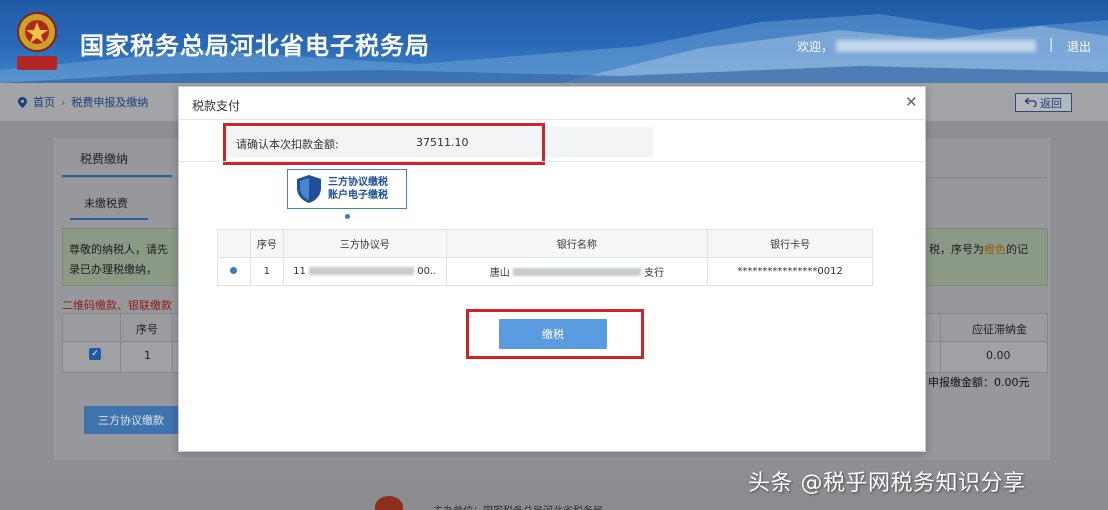  What do you see at coordinates (113, 269) in the screenshot?
I see `notice-line-2: 录已办理税缴纳，` at bounding box center [113, 269].